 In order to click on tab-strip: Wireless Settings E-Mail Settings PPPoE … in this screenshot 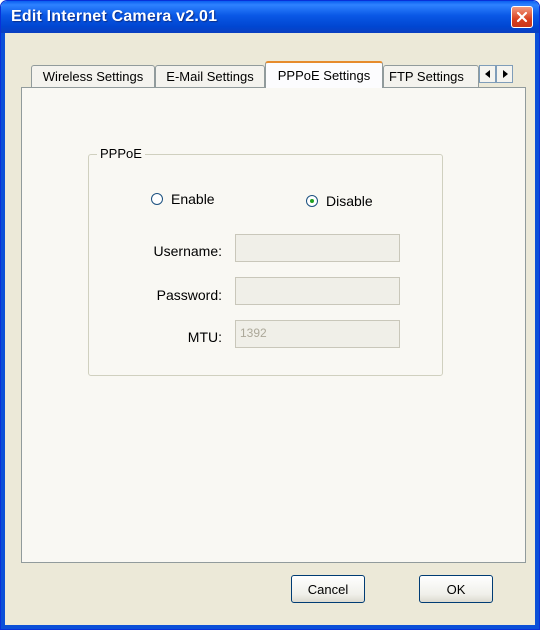, I will do `click(276, 74)`.